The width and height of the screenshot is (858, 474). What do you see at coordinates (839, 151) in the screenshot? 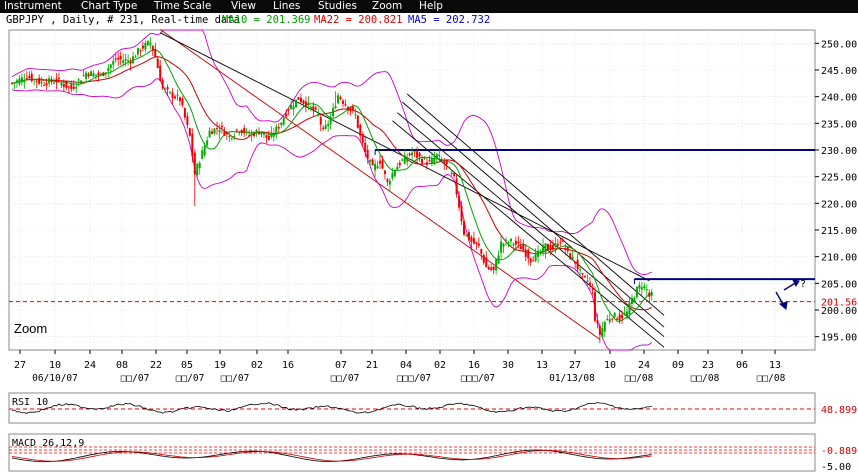
I see `y-tick-label: 230.00` at bounding box center [839, 151].